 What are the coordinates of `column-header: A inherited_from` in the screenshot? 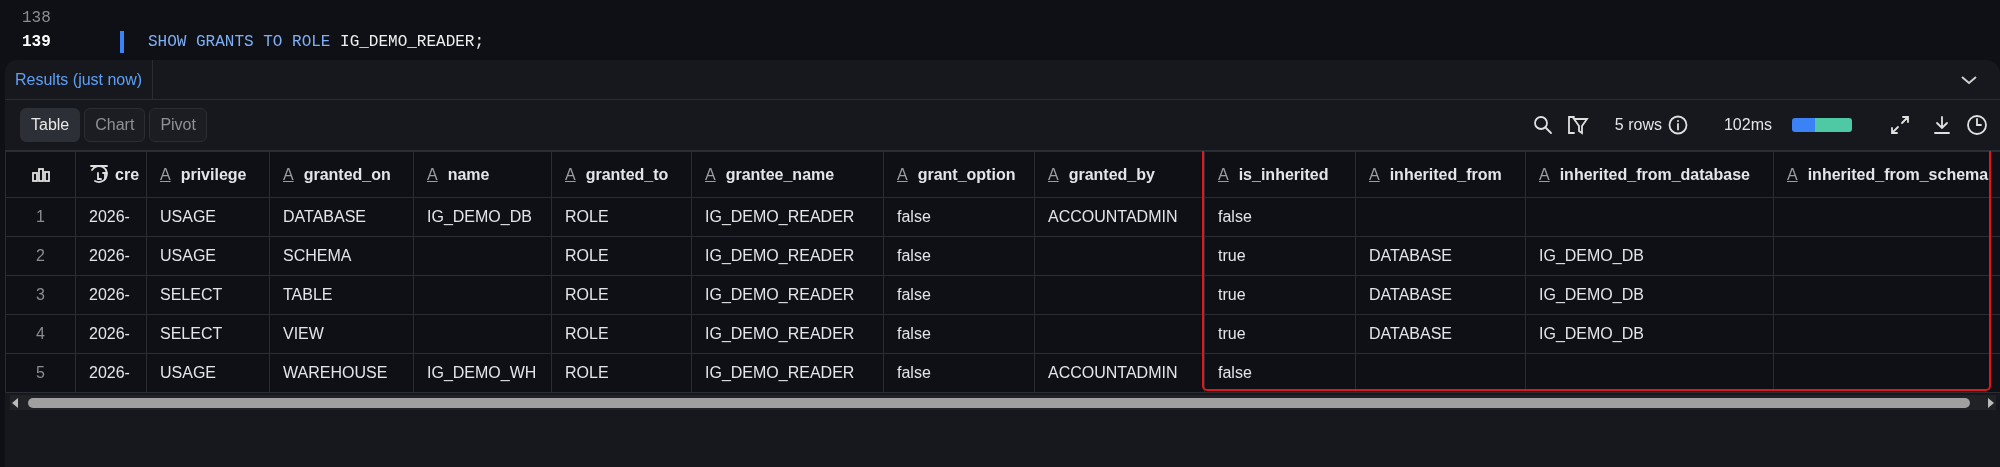 It's located at (1440, 174).